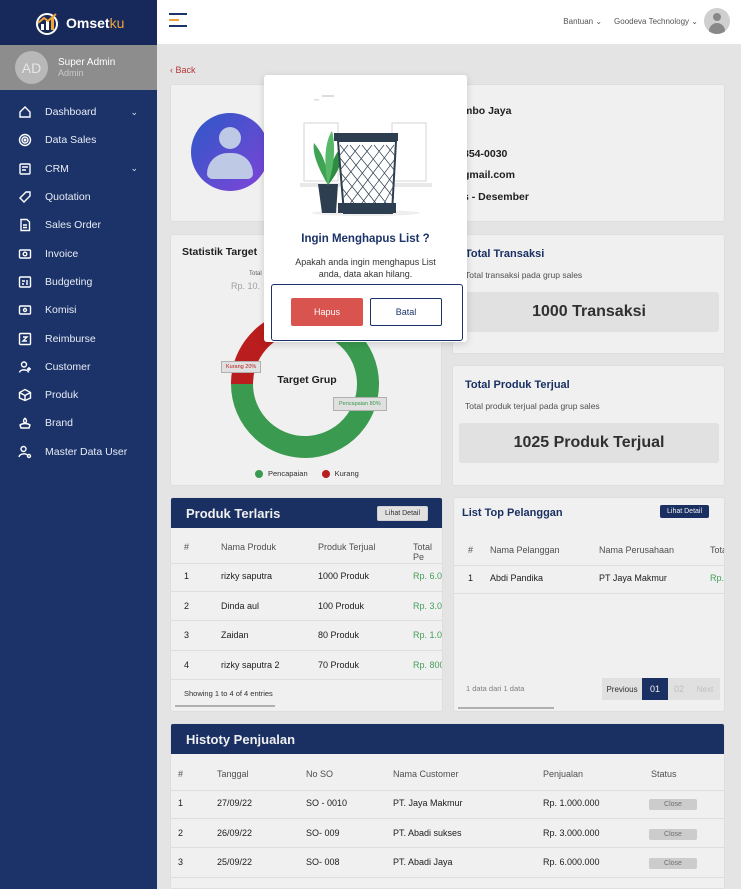  I want to click on sidebar-item-label: Master Data User, so click(86, 451).